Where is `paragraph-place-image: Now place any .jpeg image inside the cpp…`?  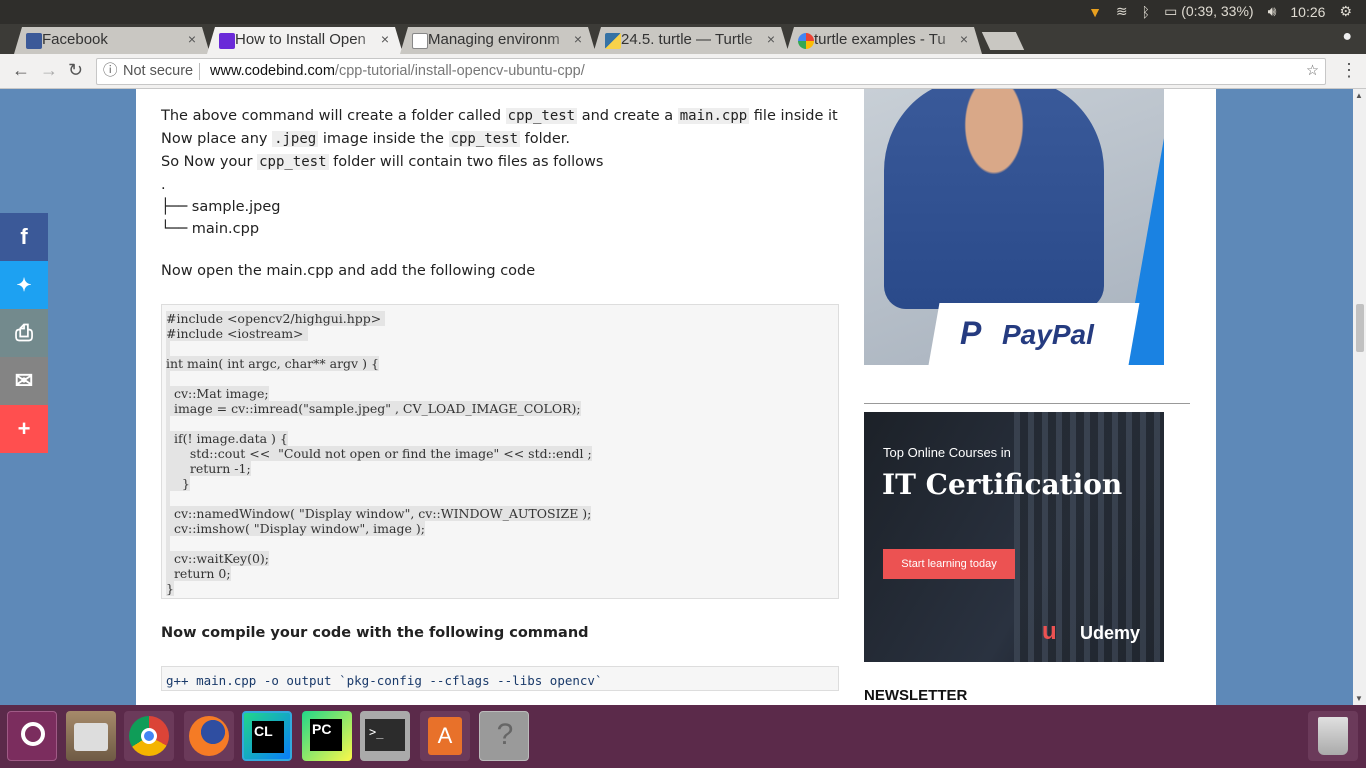
paragraph-place-image: Now place any .jpeg image inside the cpp… is located at coordinates (365, 139).